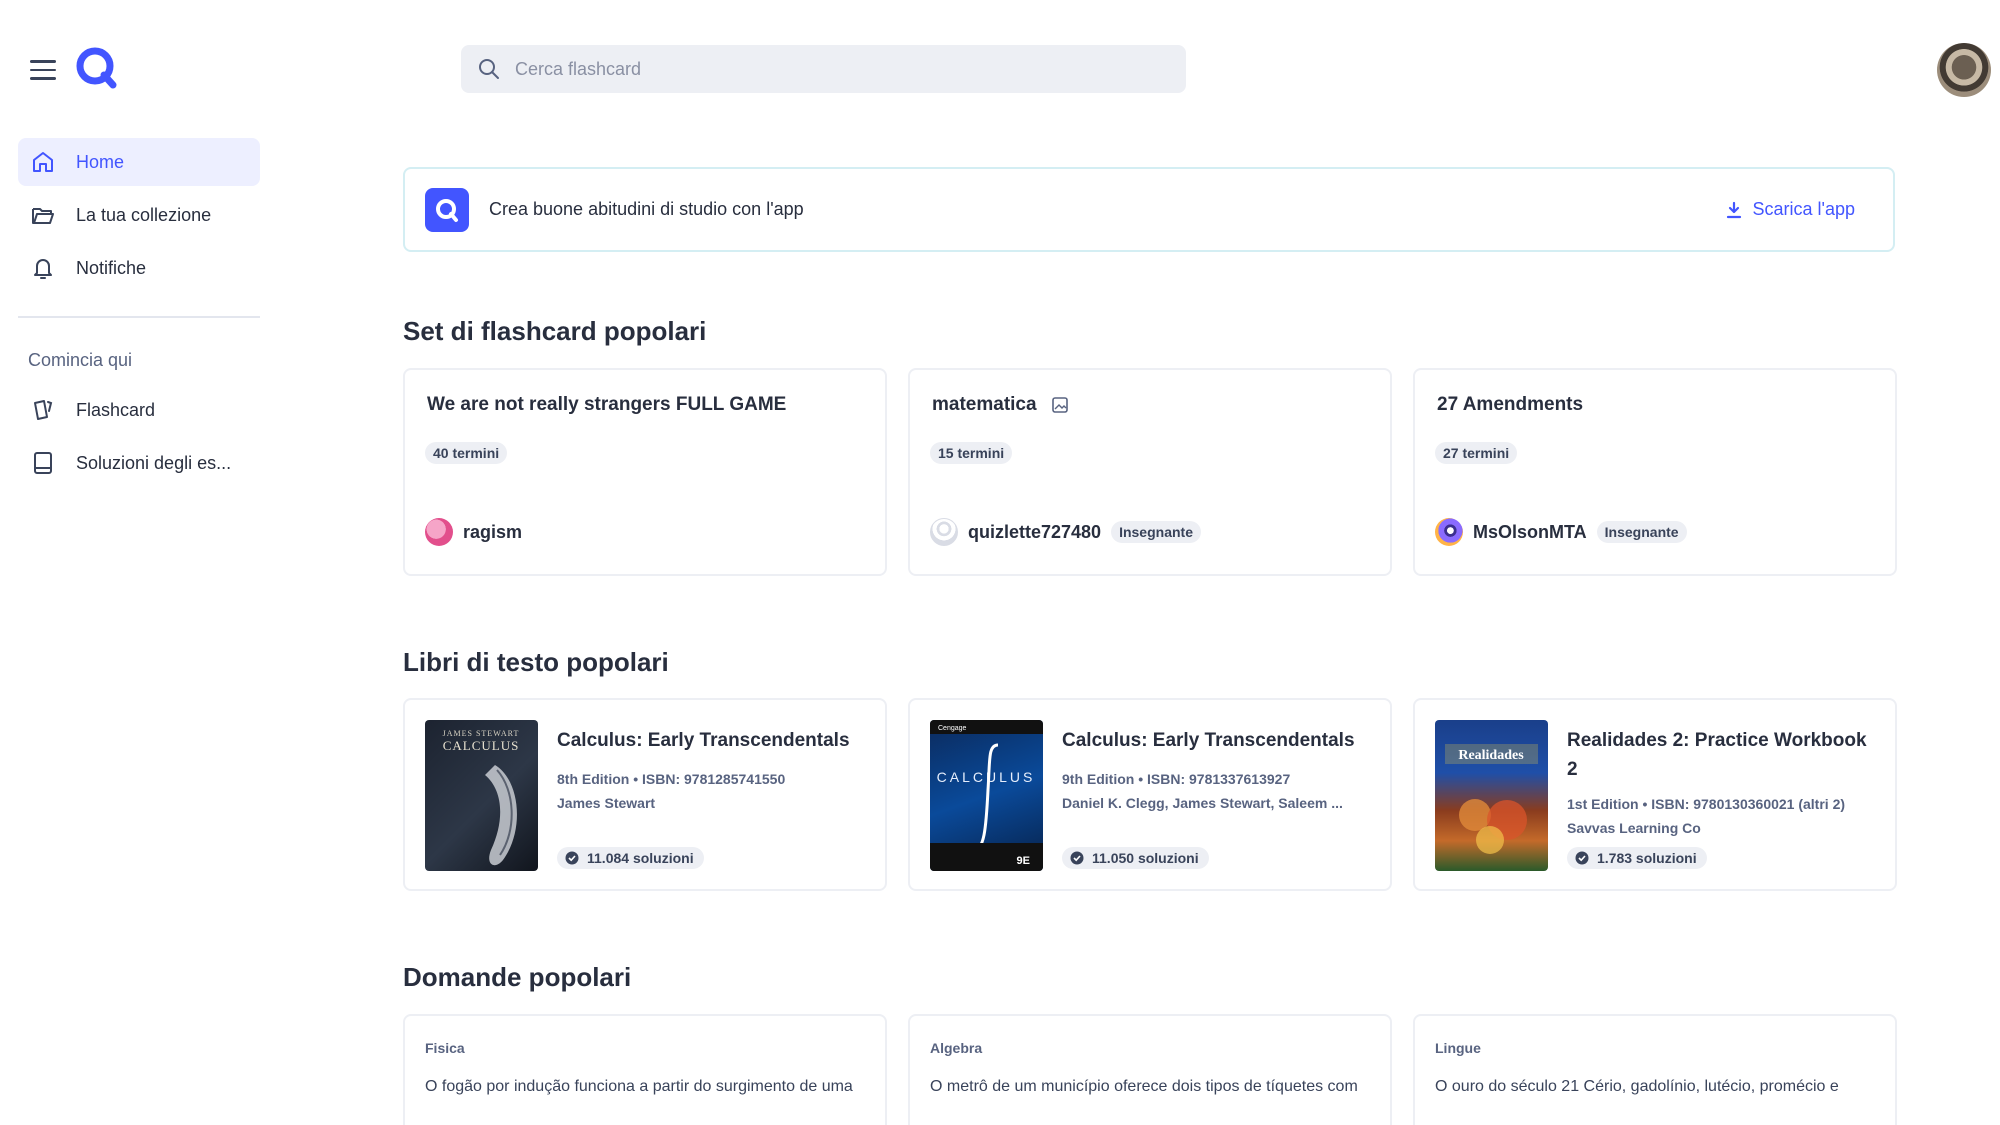  Describe the element at coordinates (1510, 404) in the screenshot. I see `set-title: 27 Amendments` at that location.